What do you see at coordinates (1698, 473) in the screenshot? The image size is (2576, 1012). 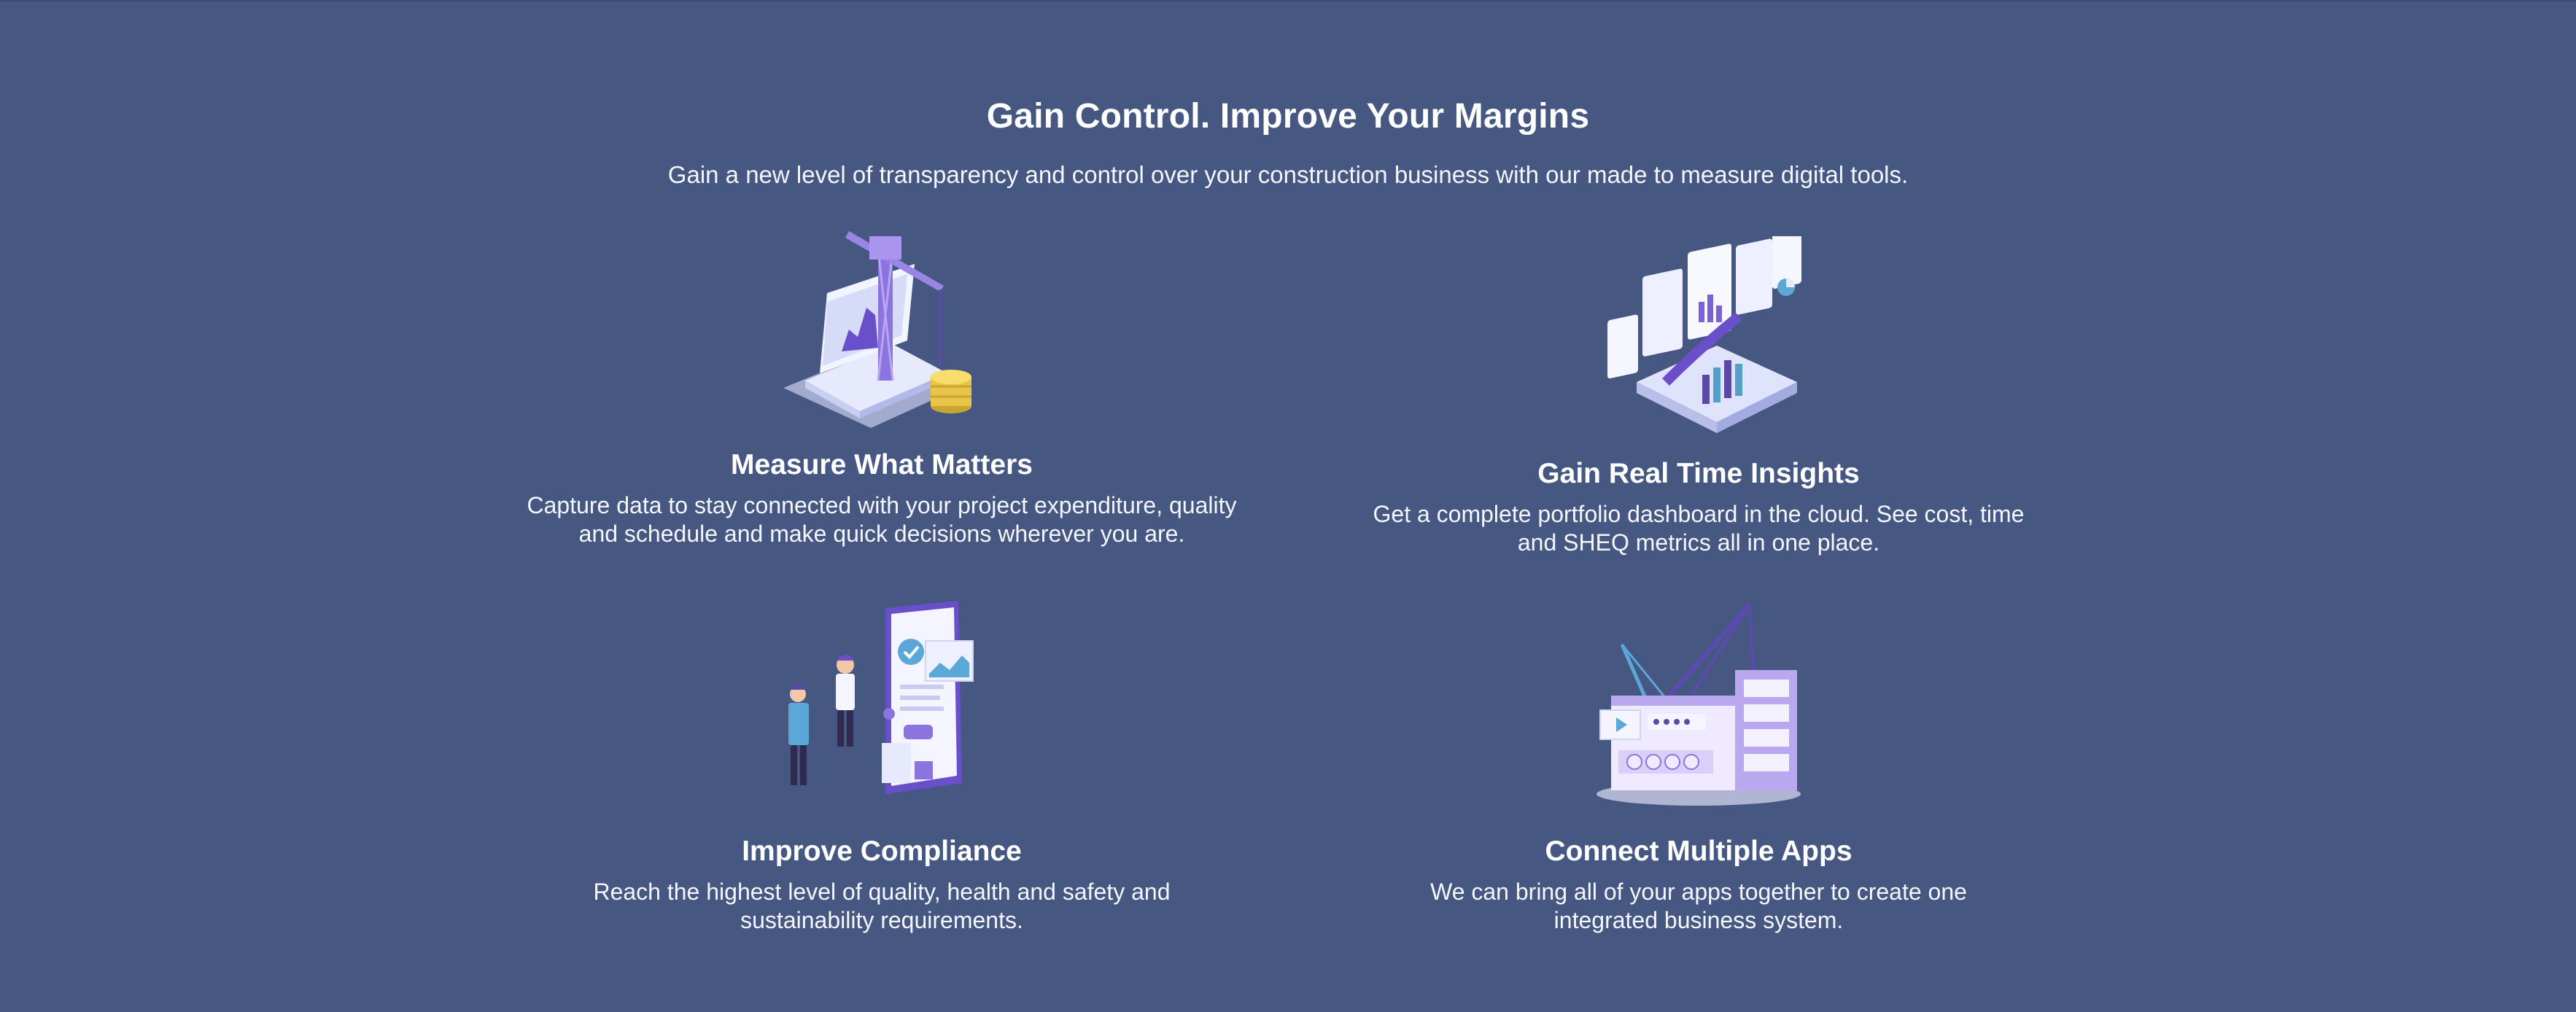 I see `feature-title: Gain Real Time Insights` at bounding box center [1698, 473].